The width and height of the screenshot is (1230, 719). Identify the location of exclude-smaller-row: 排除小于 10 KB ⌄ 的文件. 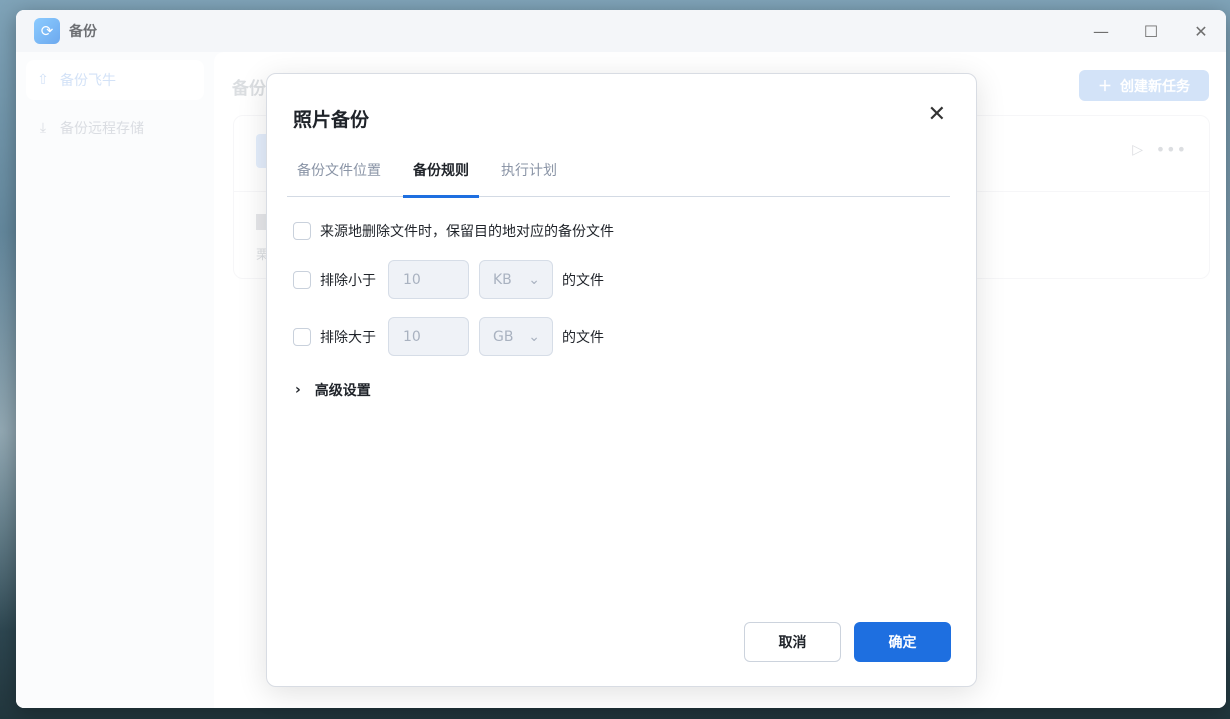
(448, 279).